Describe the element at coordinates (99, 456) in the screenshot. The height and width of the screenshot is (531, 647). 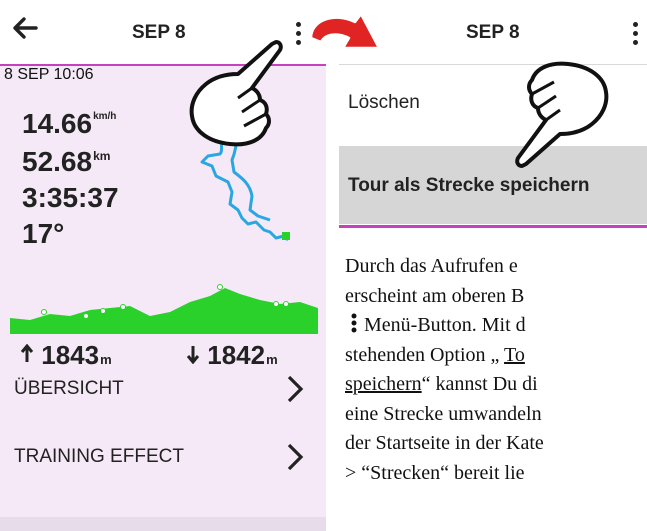
I see `training-effect-label: TRAINING EFFECT` at that location.